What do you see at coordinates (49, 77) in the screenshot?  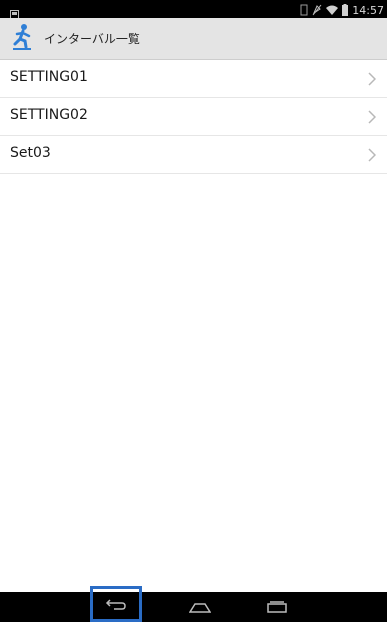 I see `list-item-label: SETTING01` at bounding box center [49, 77].